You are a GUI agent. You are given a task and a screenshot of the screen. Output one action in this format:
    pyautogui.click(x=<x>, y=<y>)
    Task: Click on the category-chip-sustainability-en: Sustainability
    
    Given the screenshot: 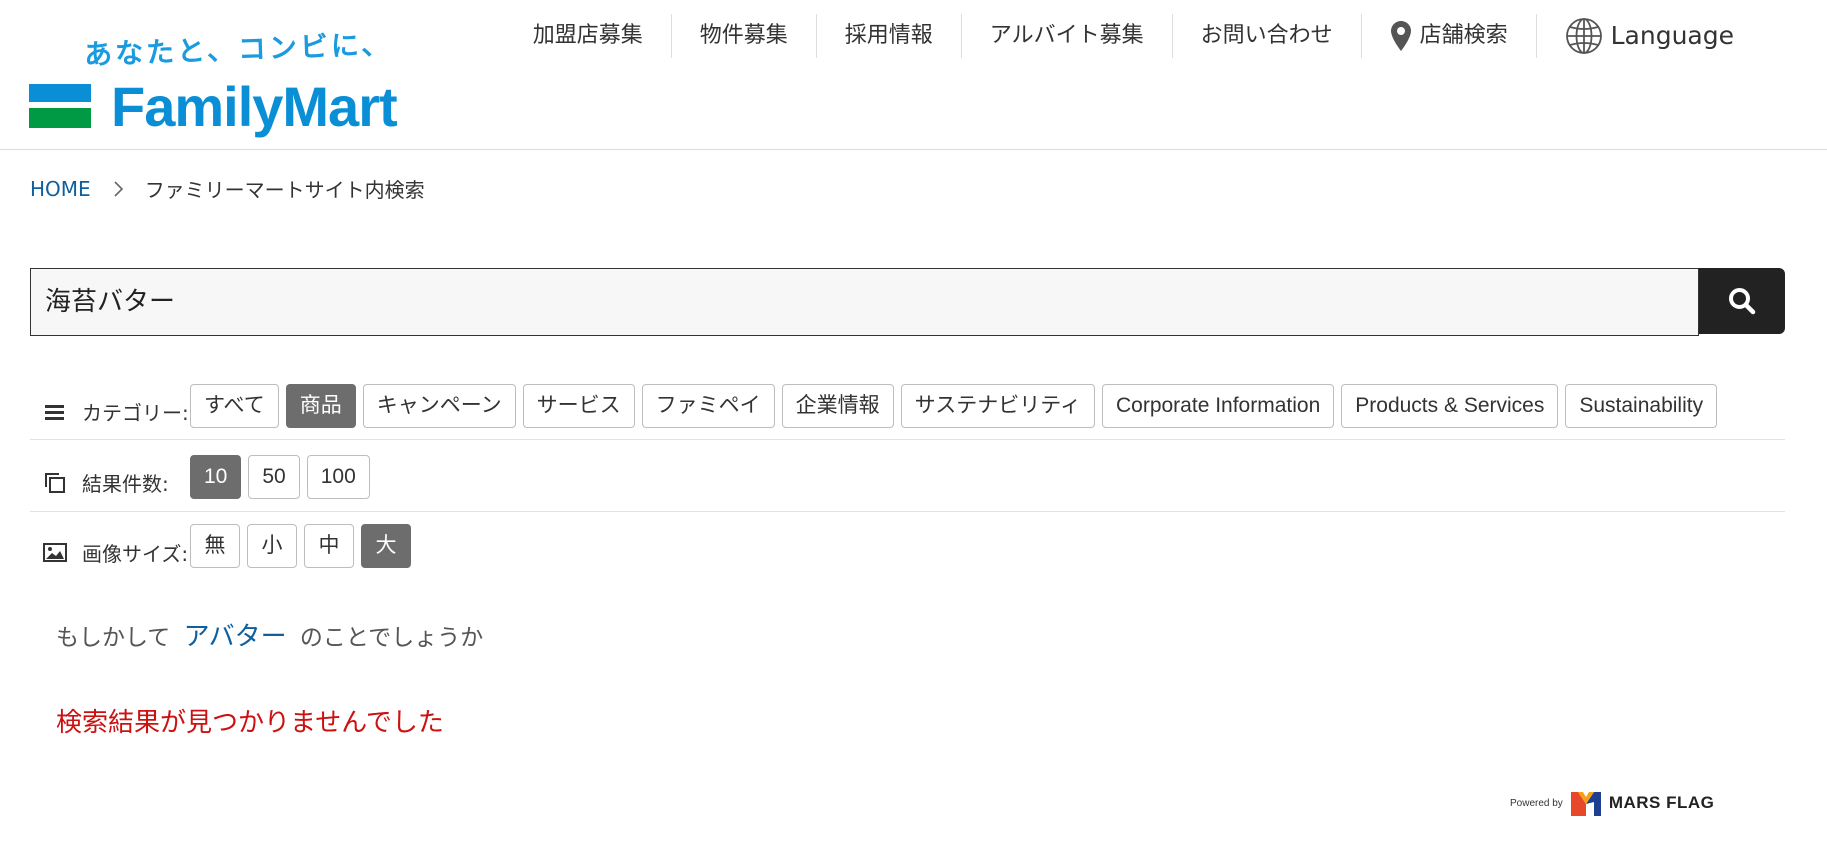 What is the action you would take?
    pyautogui.click(x=1641, y=405)
    